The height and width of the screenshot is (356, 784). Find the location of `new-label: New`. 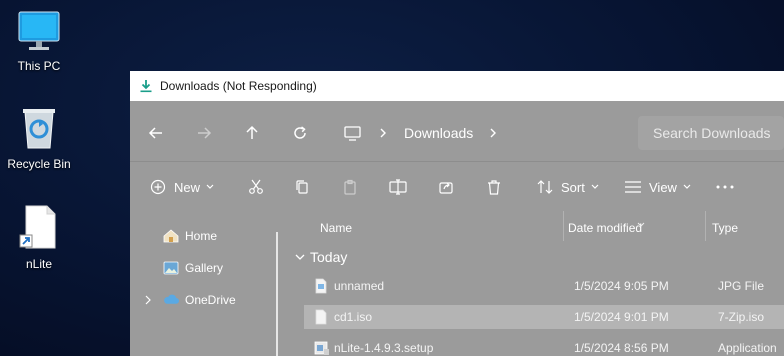

new-label: New is located at coordinates (187, 187).